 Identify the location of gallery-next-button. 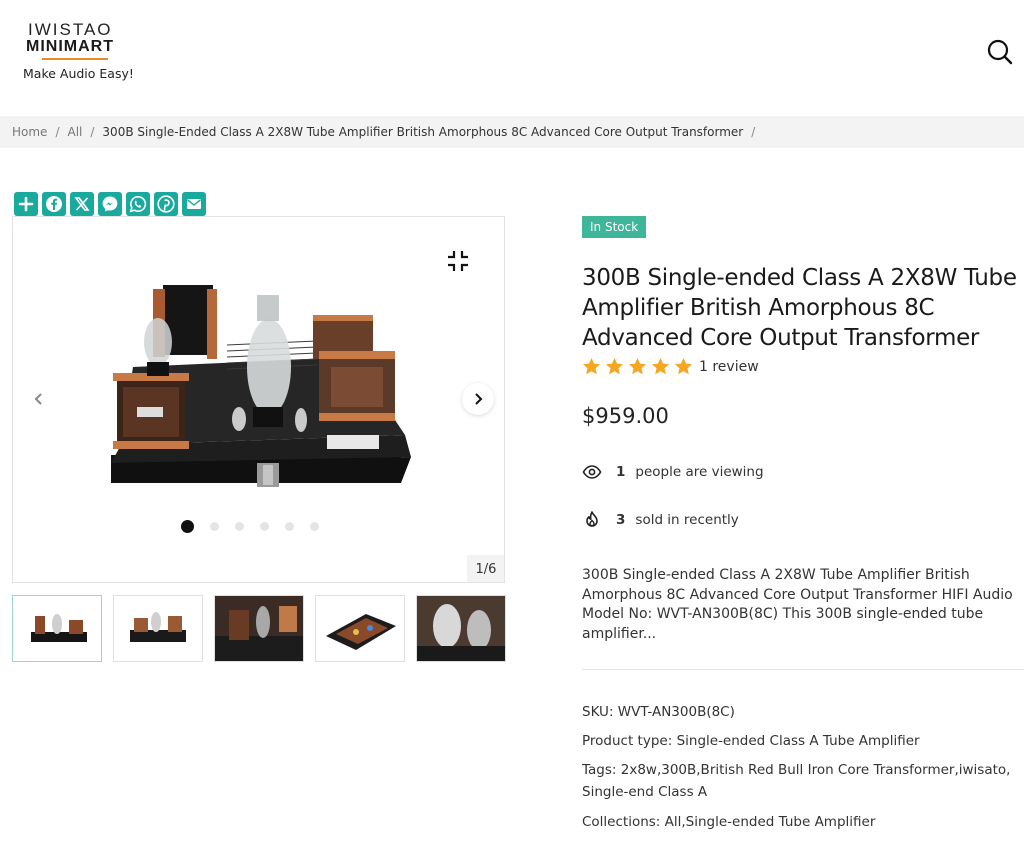
(478, 399).